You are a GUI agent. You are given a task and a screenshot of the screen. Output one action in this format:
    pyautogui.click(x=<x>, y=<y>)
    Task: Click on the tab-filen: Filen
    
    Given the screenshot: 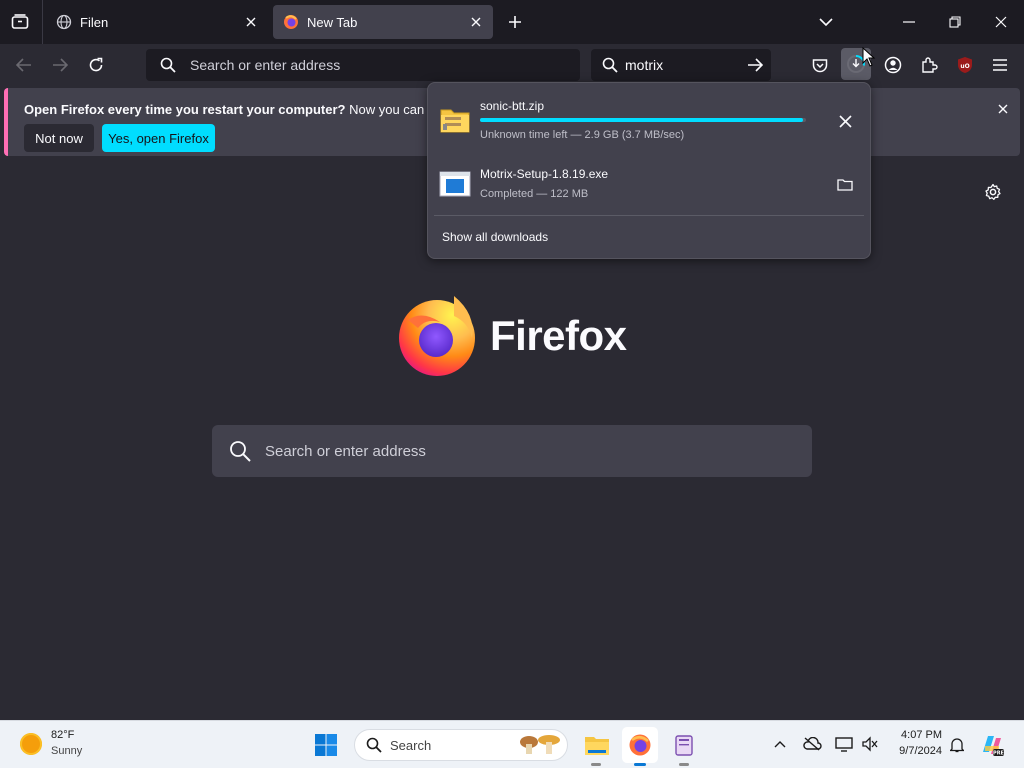 What is the action you would take?
    pyautogui.click(x=157, y=22)
    